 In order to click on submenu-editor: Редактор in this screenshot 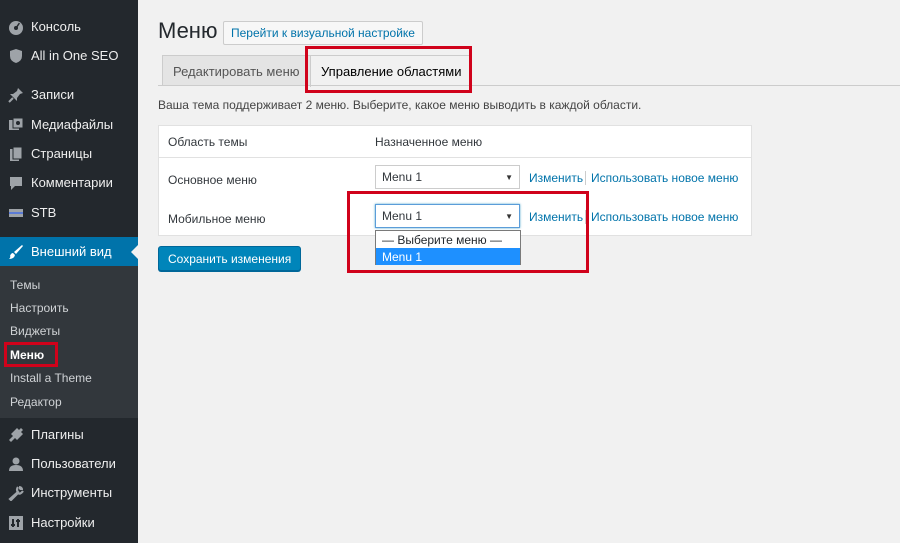, I will do `click(36, 402)`.